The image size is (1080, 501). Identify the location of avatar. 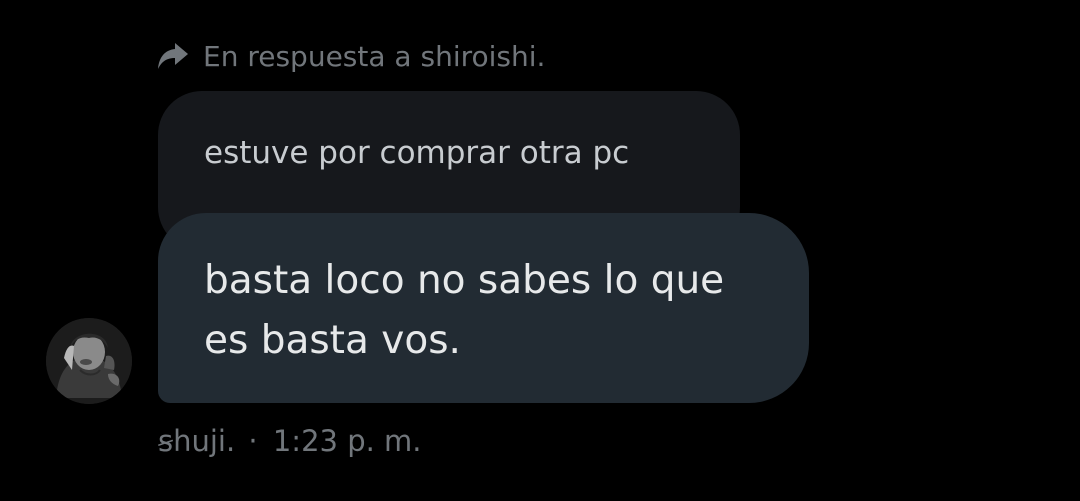
(89, 361).